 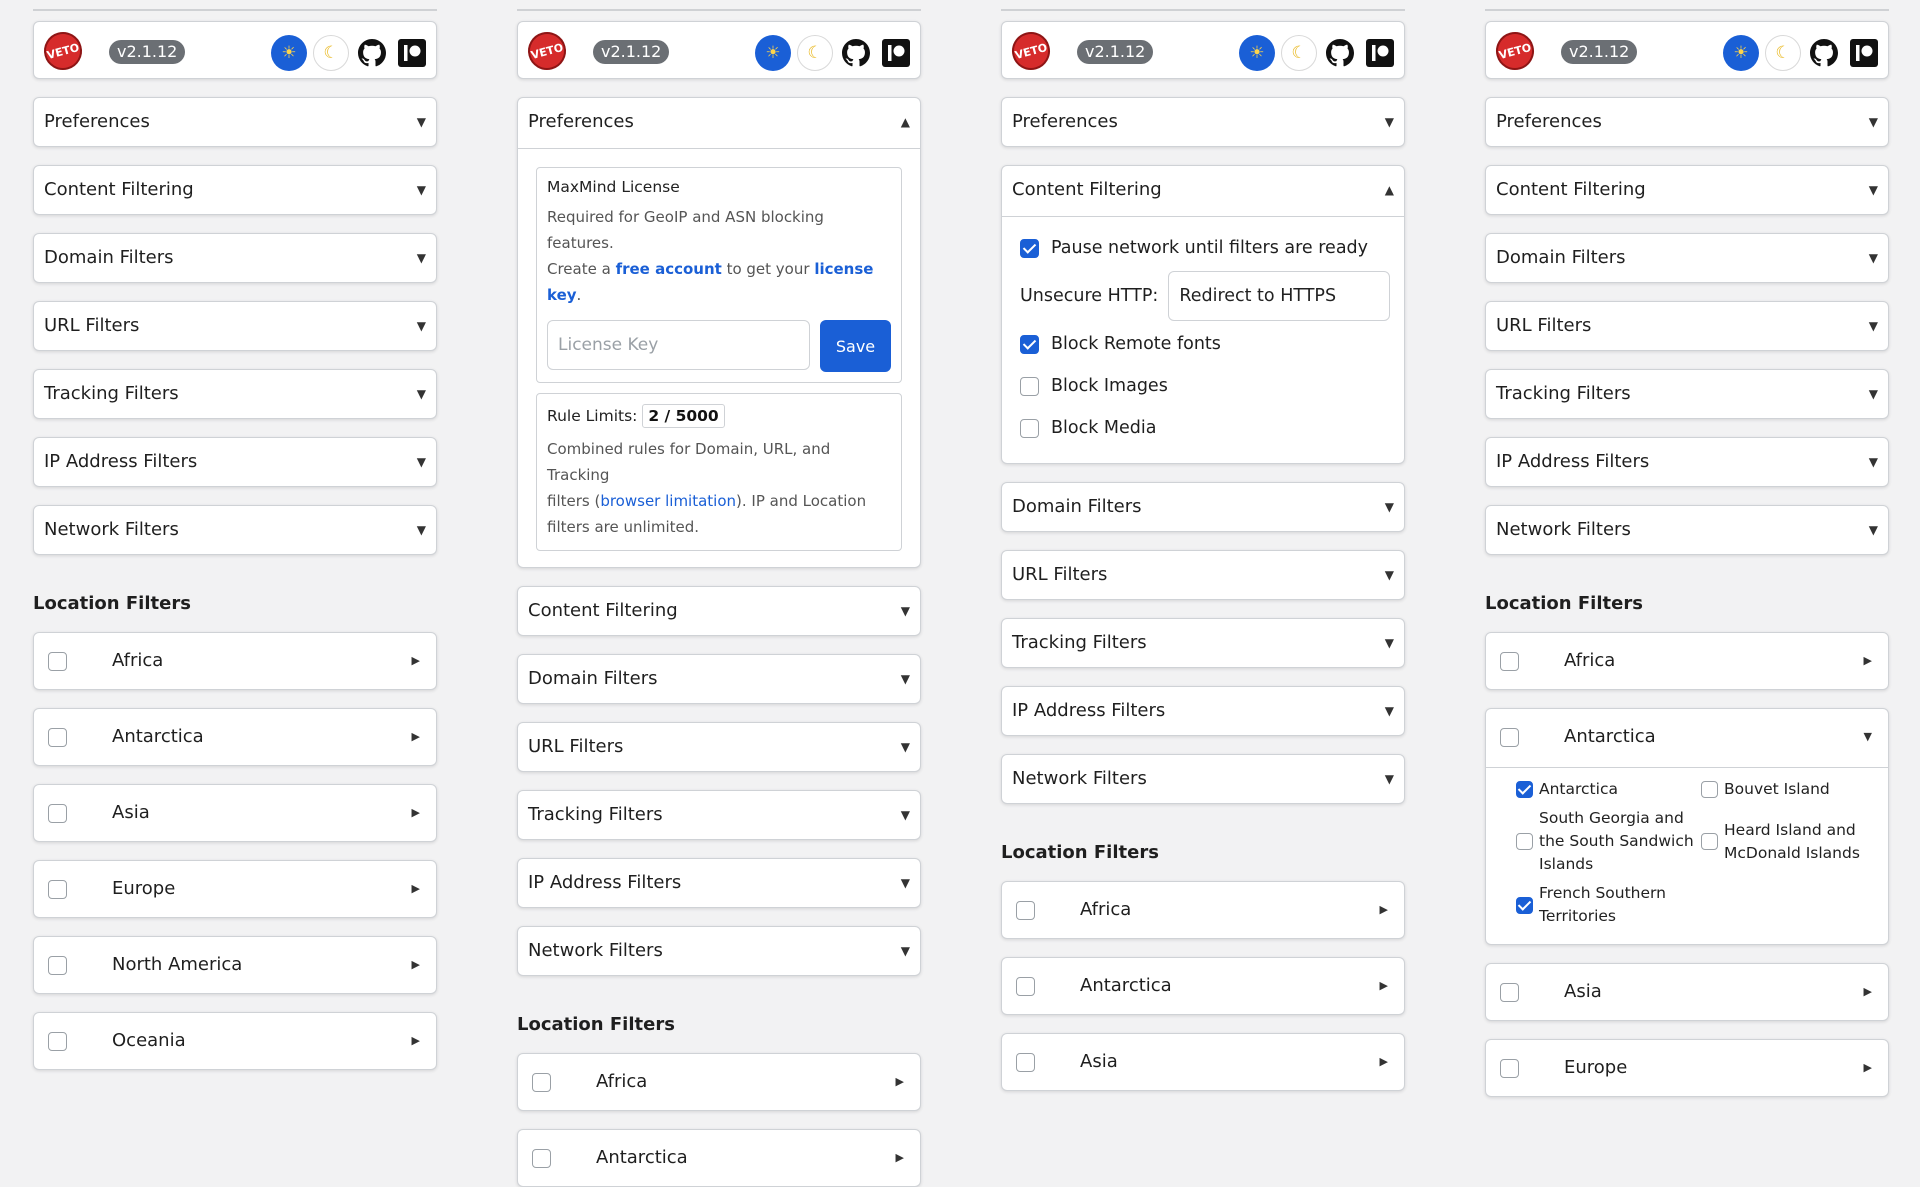 What do you see at coordinates (1203, 248) in the screenshot?
I see `pause-network-option: Pause network until filters are ready` at bounding box center [1203, 248].